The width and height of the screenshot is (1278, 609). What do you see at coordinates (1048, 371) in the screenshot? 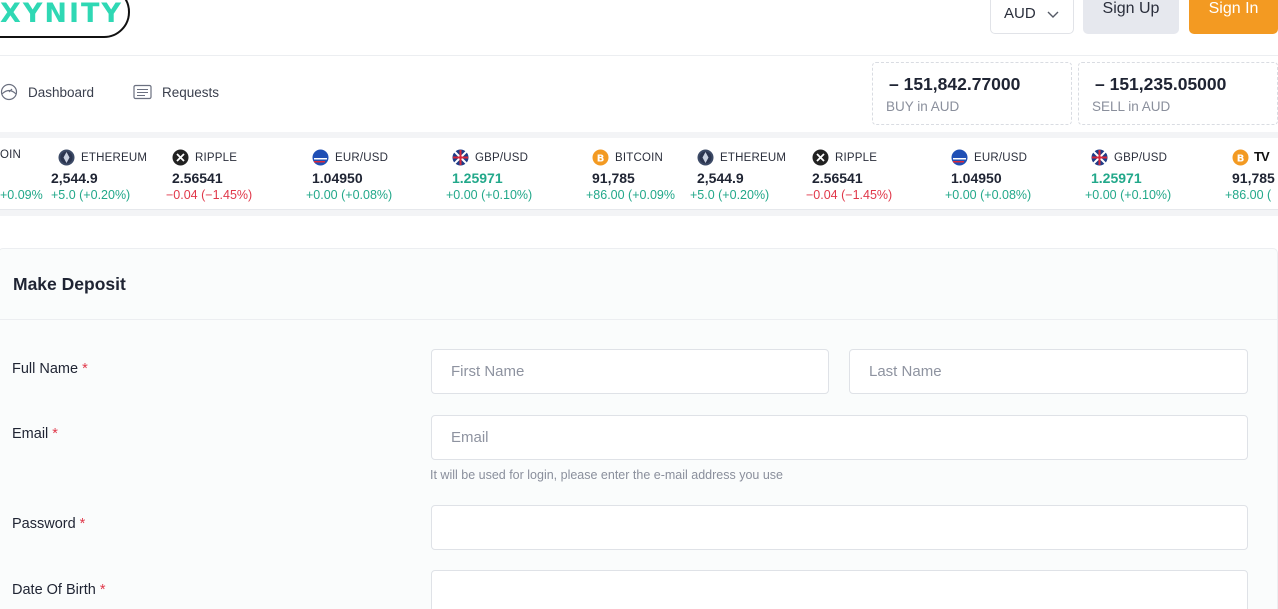
I see `last-name-input` at bounding box center [1048, 371].